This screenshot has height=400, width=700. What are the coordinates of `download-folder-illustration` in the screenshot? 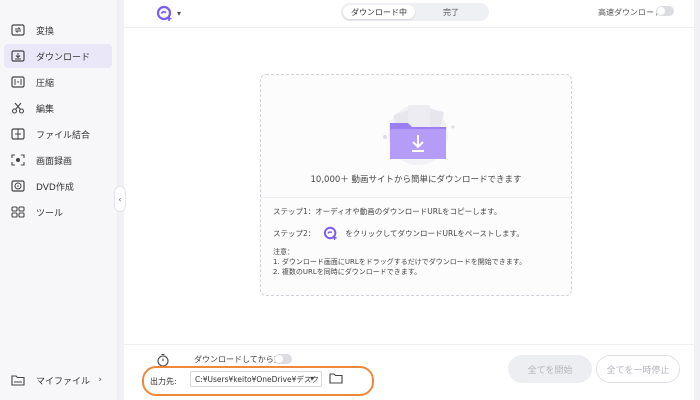 It's located at (419, 135).